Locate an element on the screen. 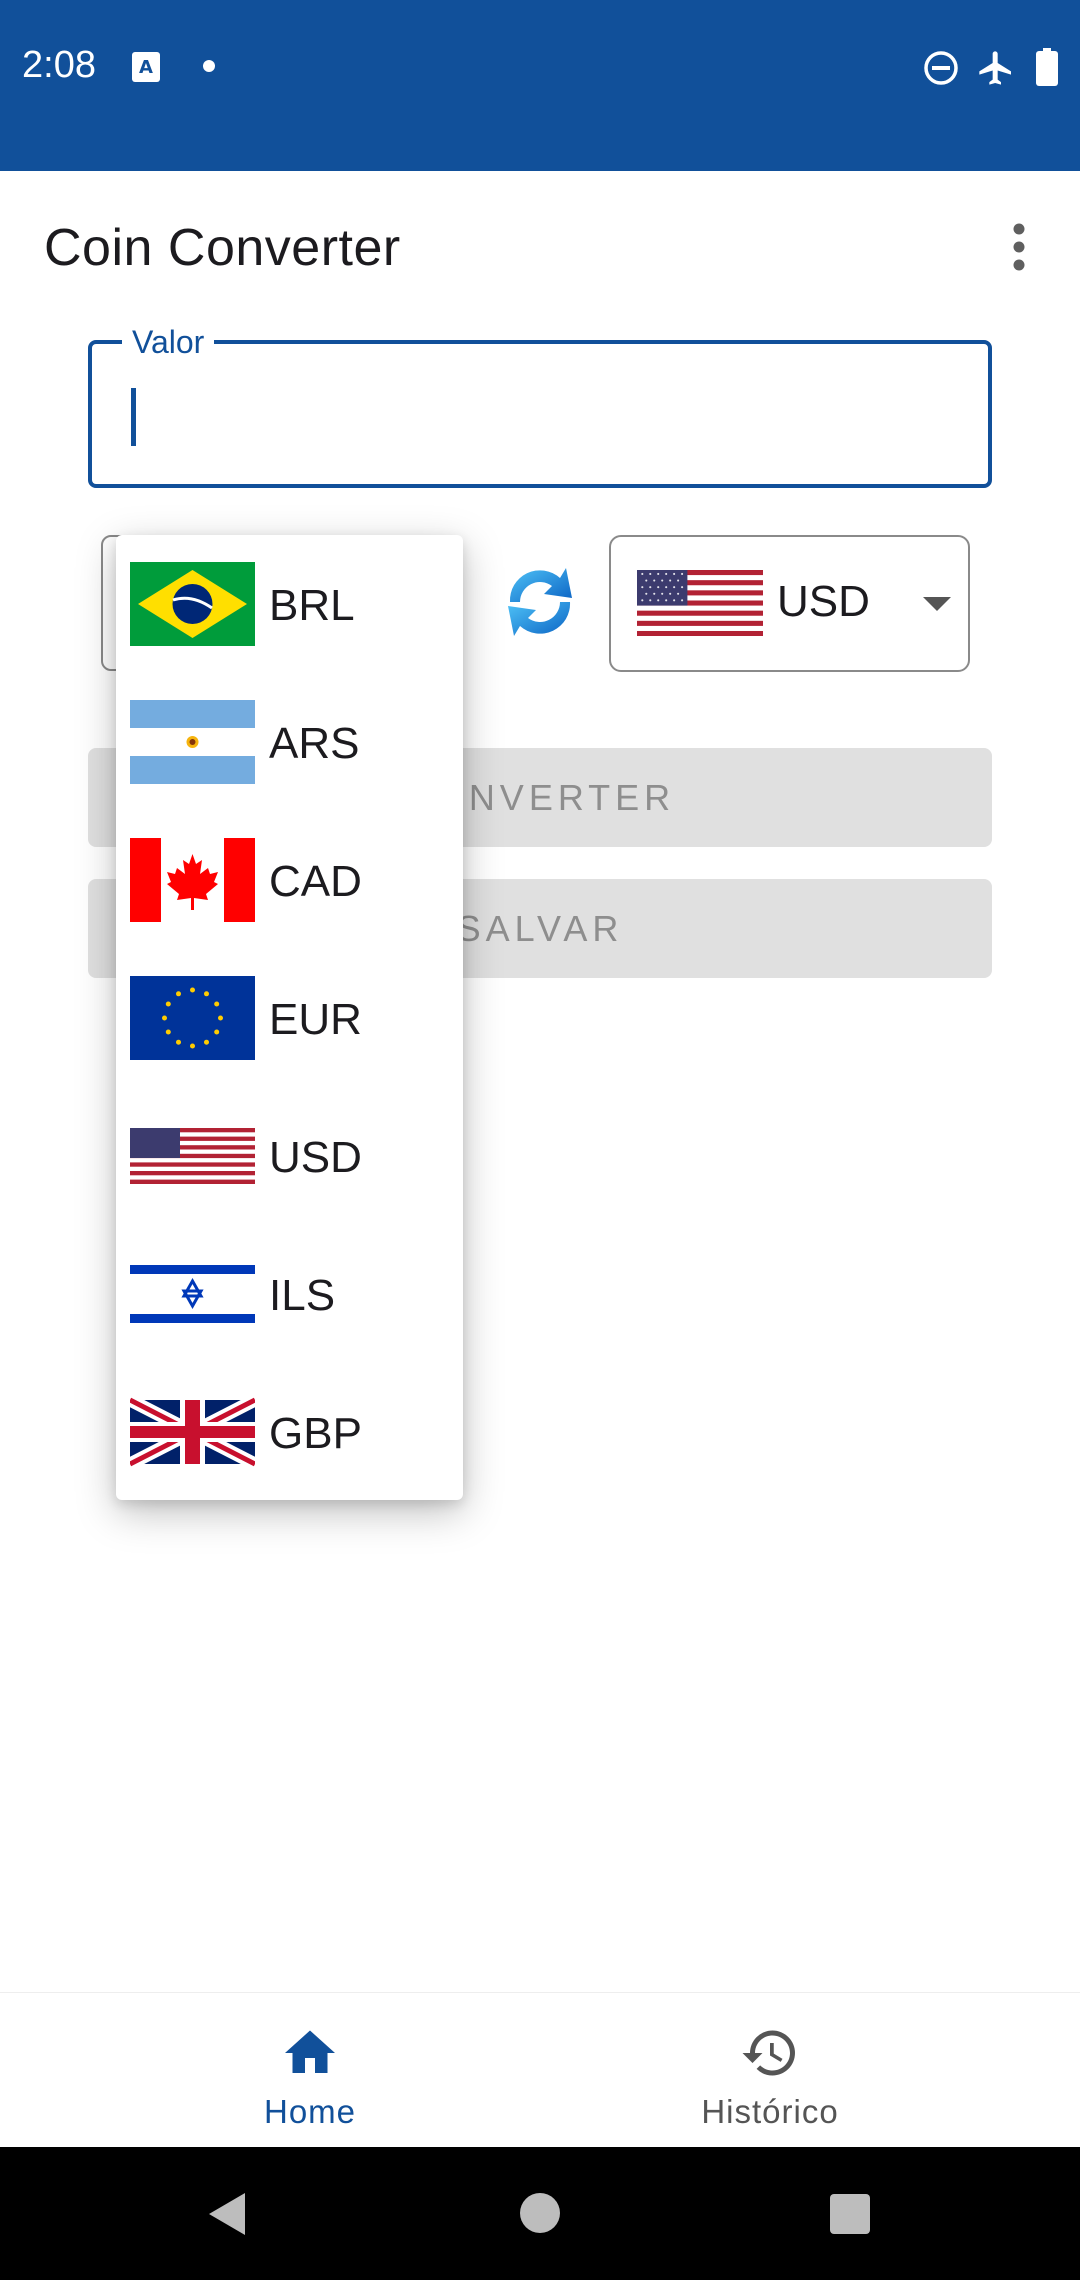  brazil-flag-icon is located at coordinates (192, 604).